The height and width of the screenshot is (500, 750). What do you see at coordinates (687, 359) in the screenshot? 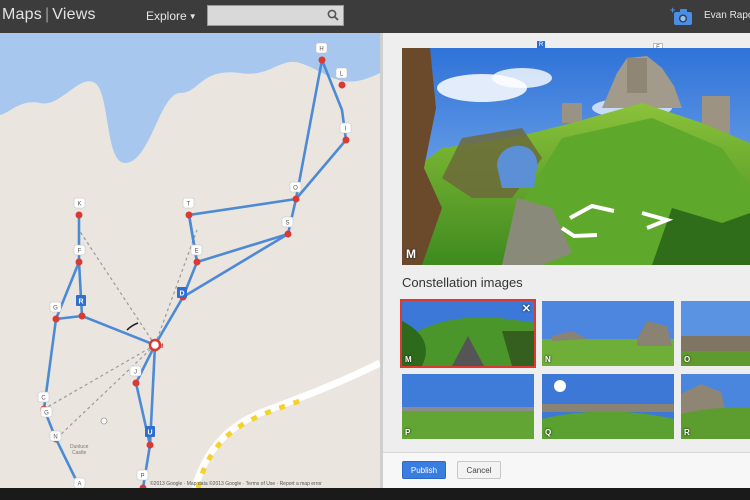
I see `thumb-label: O` at bounding box center [687, 359].